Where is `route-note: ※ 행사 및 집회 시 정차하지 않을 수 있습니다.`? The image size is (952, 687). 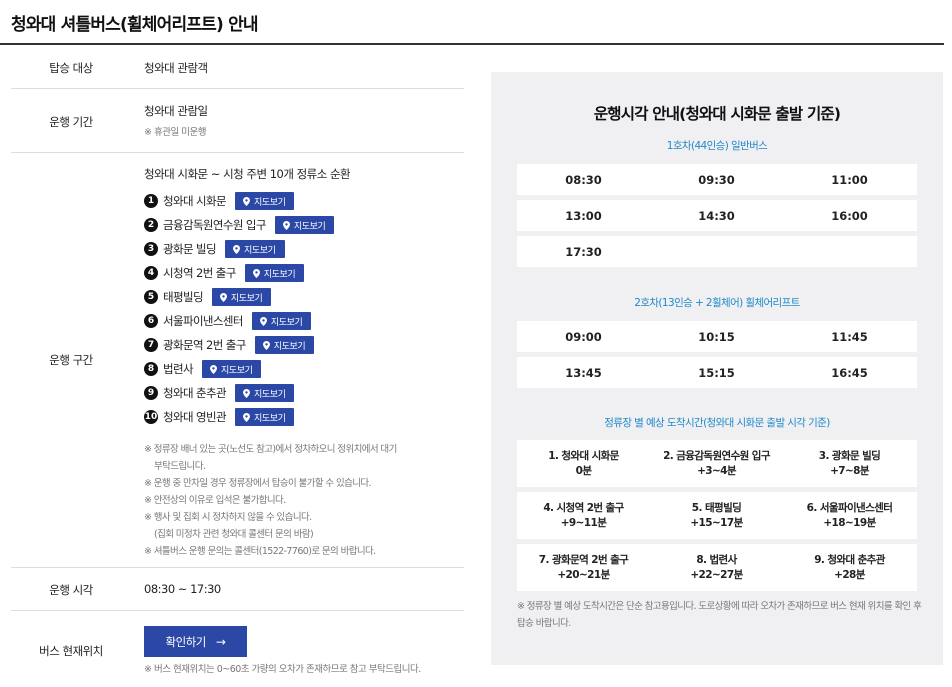 route-note: ※ 행사 및 집회 시 정차하지 않을 수 있습니다. is located at coordinates (228, 517).